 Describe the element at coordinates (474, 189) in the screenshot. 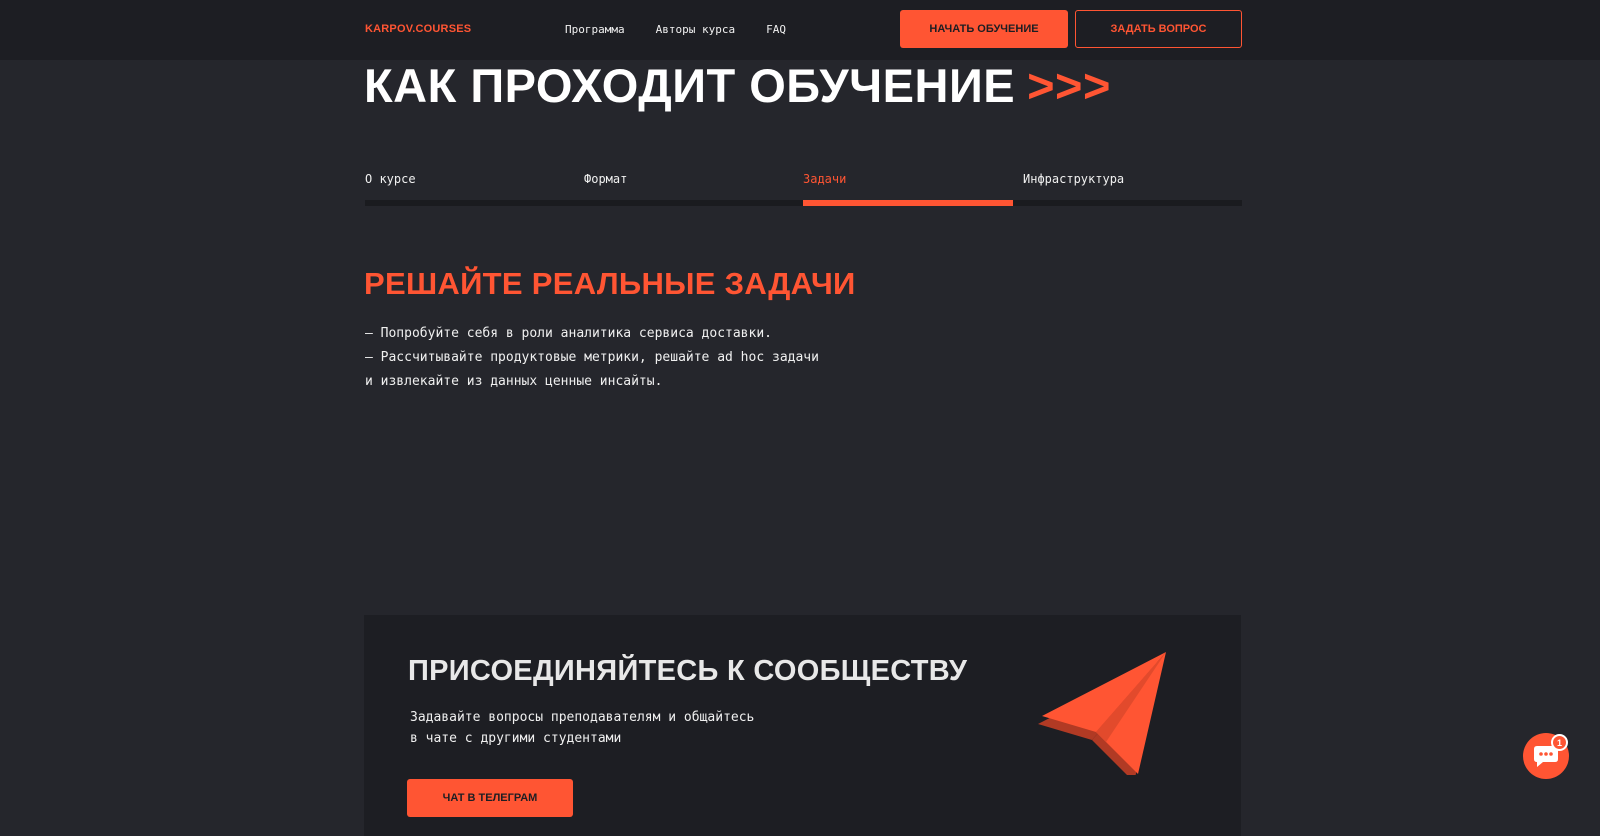

I see `tab-about: О курсе` at that location.